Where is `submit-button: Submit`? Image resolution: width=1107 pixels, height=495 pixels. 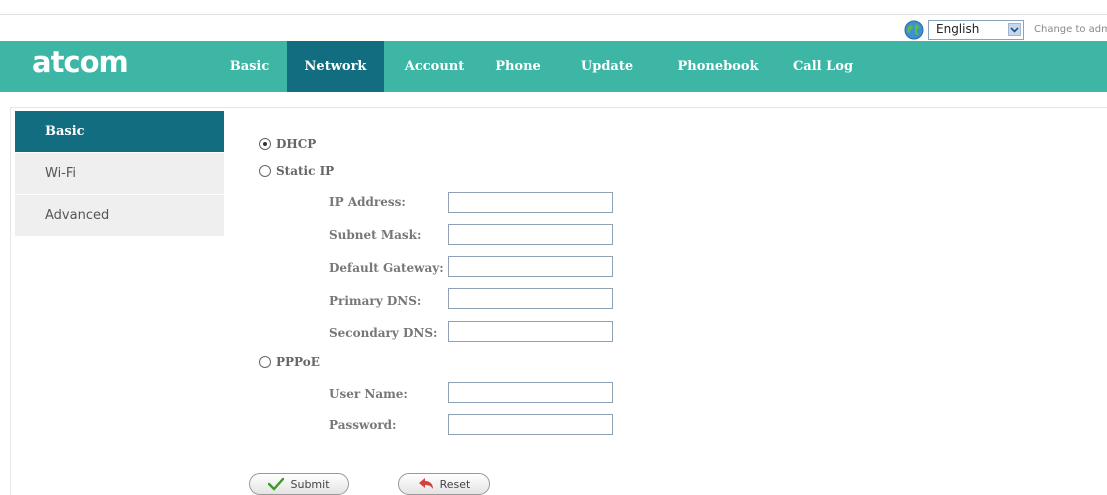
submit-button: Submit is located at coordinates (299, 484).